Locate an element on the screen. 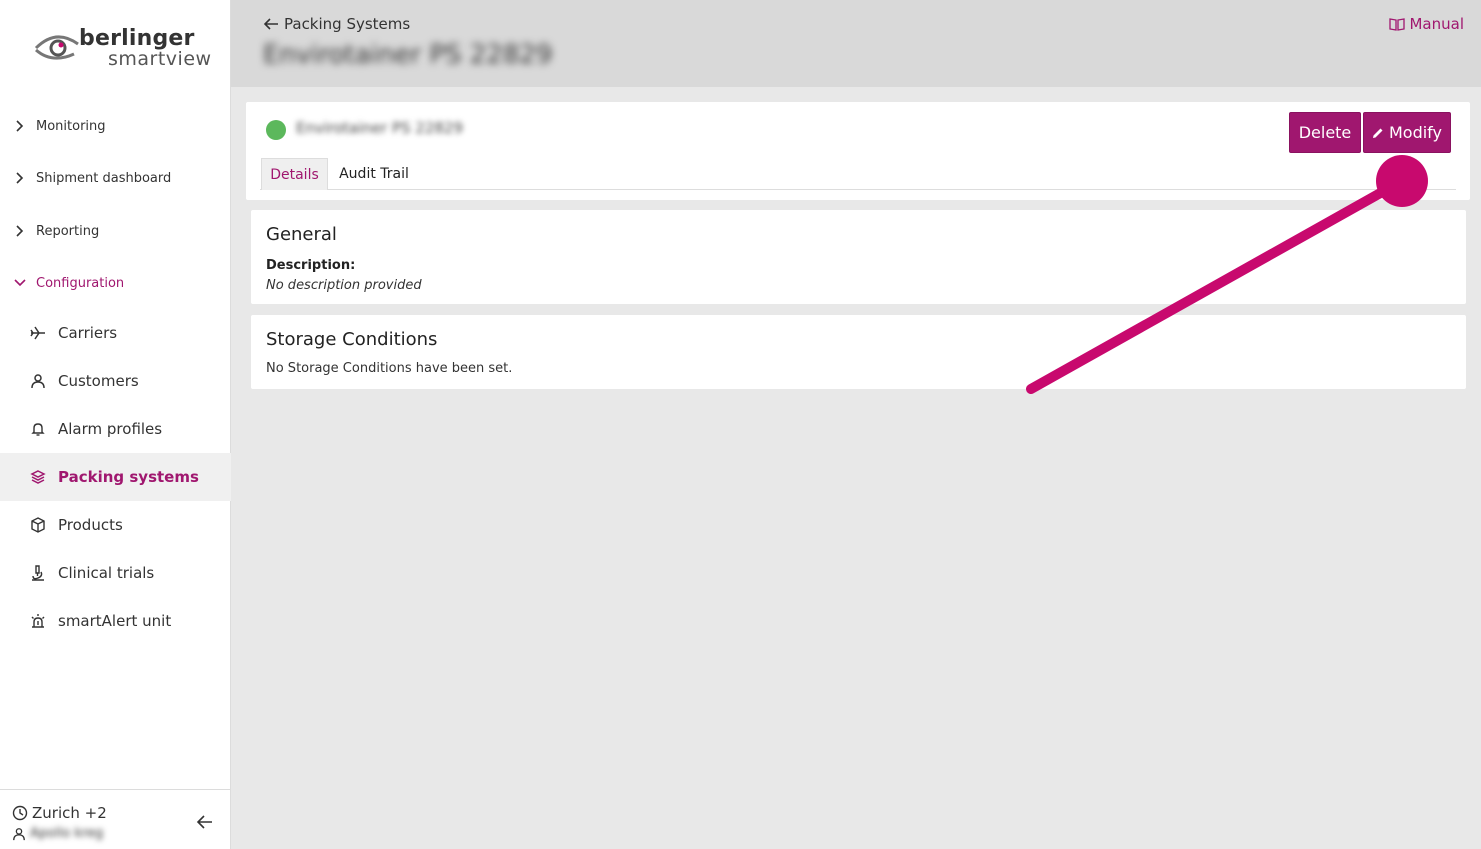  microscope-icon is located at coordinates (29, 573).